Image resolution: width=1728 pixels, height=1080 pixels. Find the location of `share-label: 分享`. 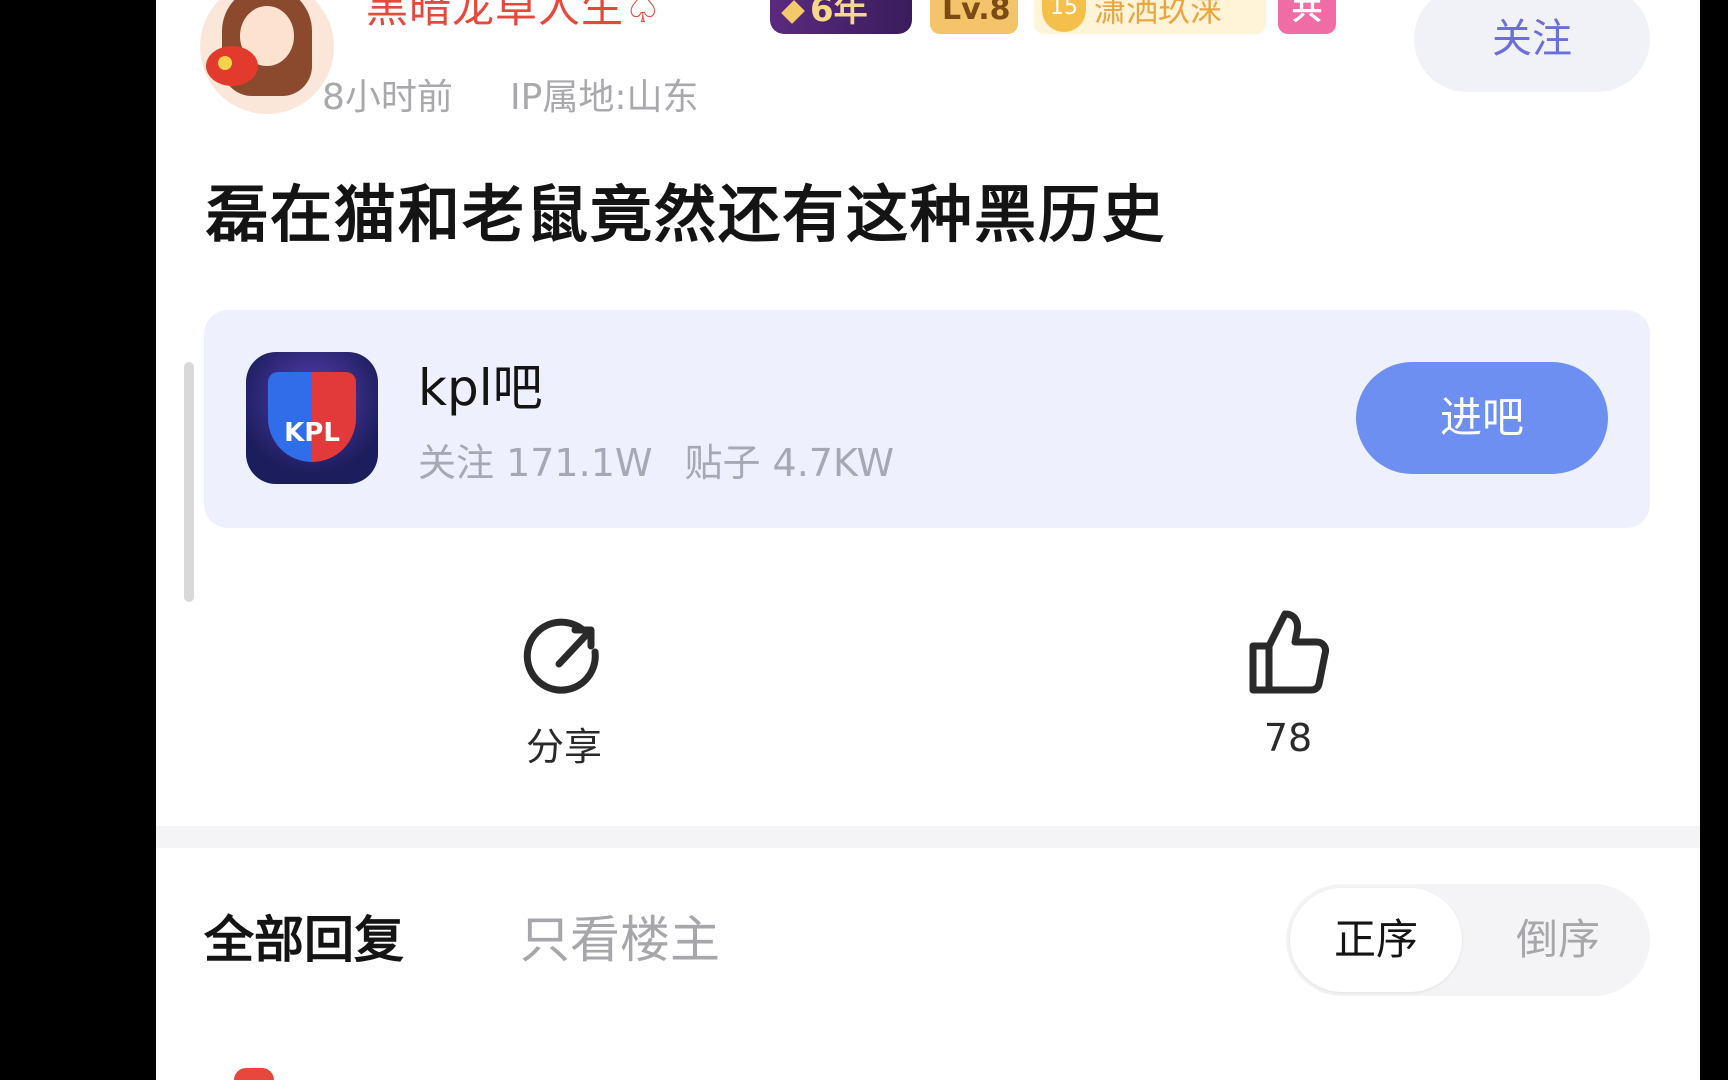

share-label: 分享 is located at coordinates (563, 747).